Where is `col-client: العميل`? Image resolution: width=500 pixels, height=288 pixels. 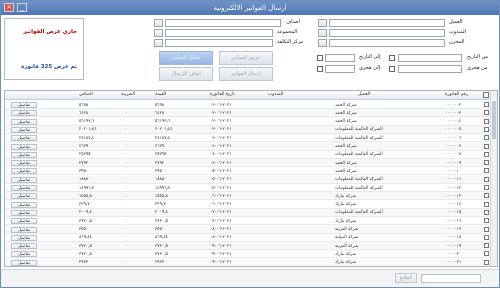
col-client: العميل is located at coordinates (364, 94).